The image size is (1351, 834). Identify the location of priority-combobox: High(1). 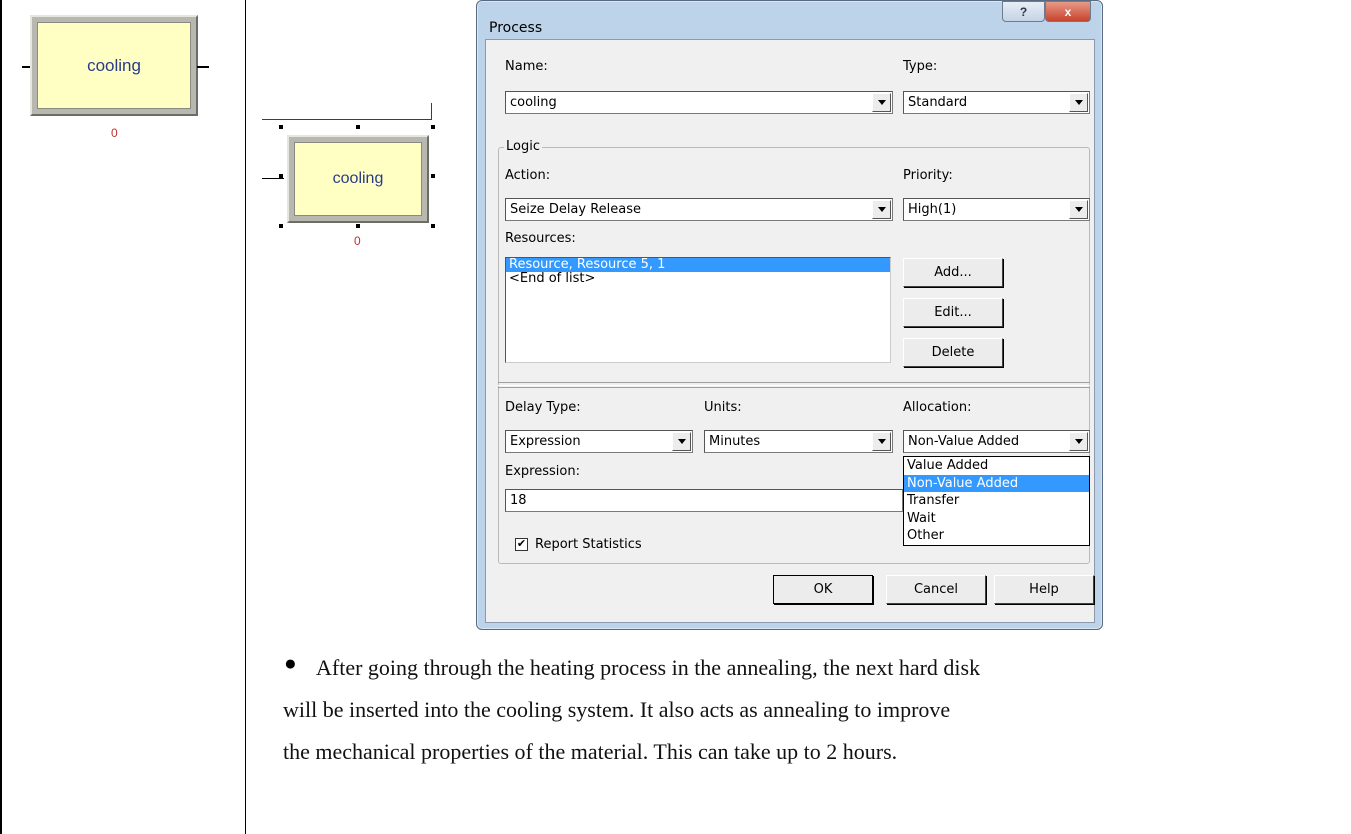
(996, 209).